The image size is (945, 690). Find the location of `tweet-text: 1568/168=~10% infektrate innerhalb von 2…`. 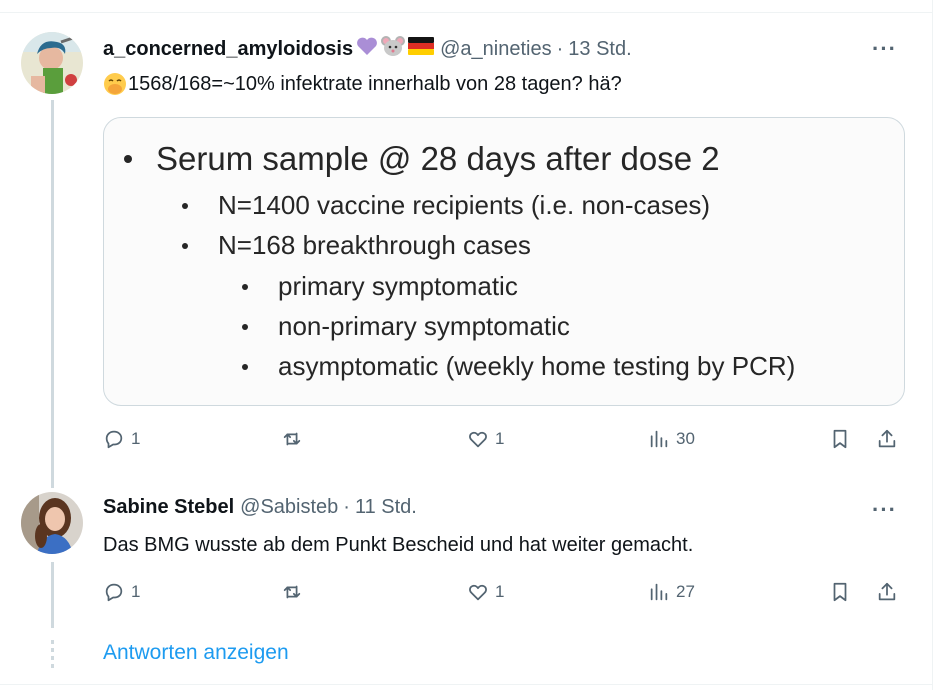

tweet-text: 1568/168=~10% infektrate innerhalb von 2… is located at coordinates (362, 84).